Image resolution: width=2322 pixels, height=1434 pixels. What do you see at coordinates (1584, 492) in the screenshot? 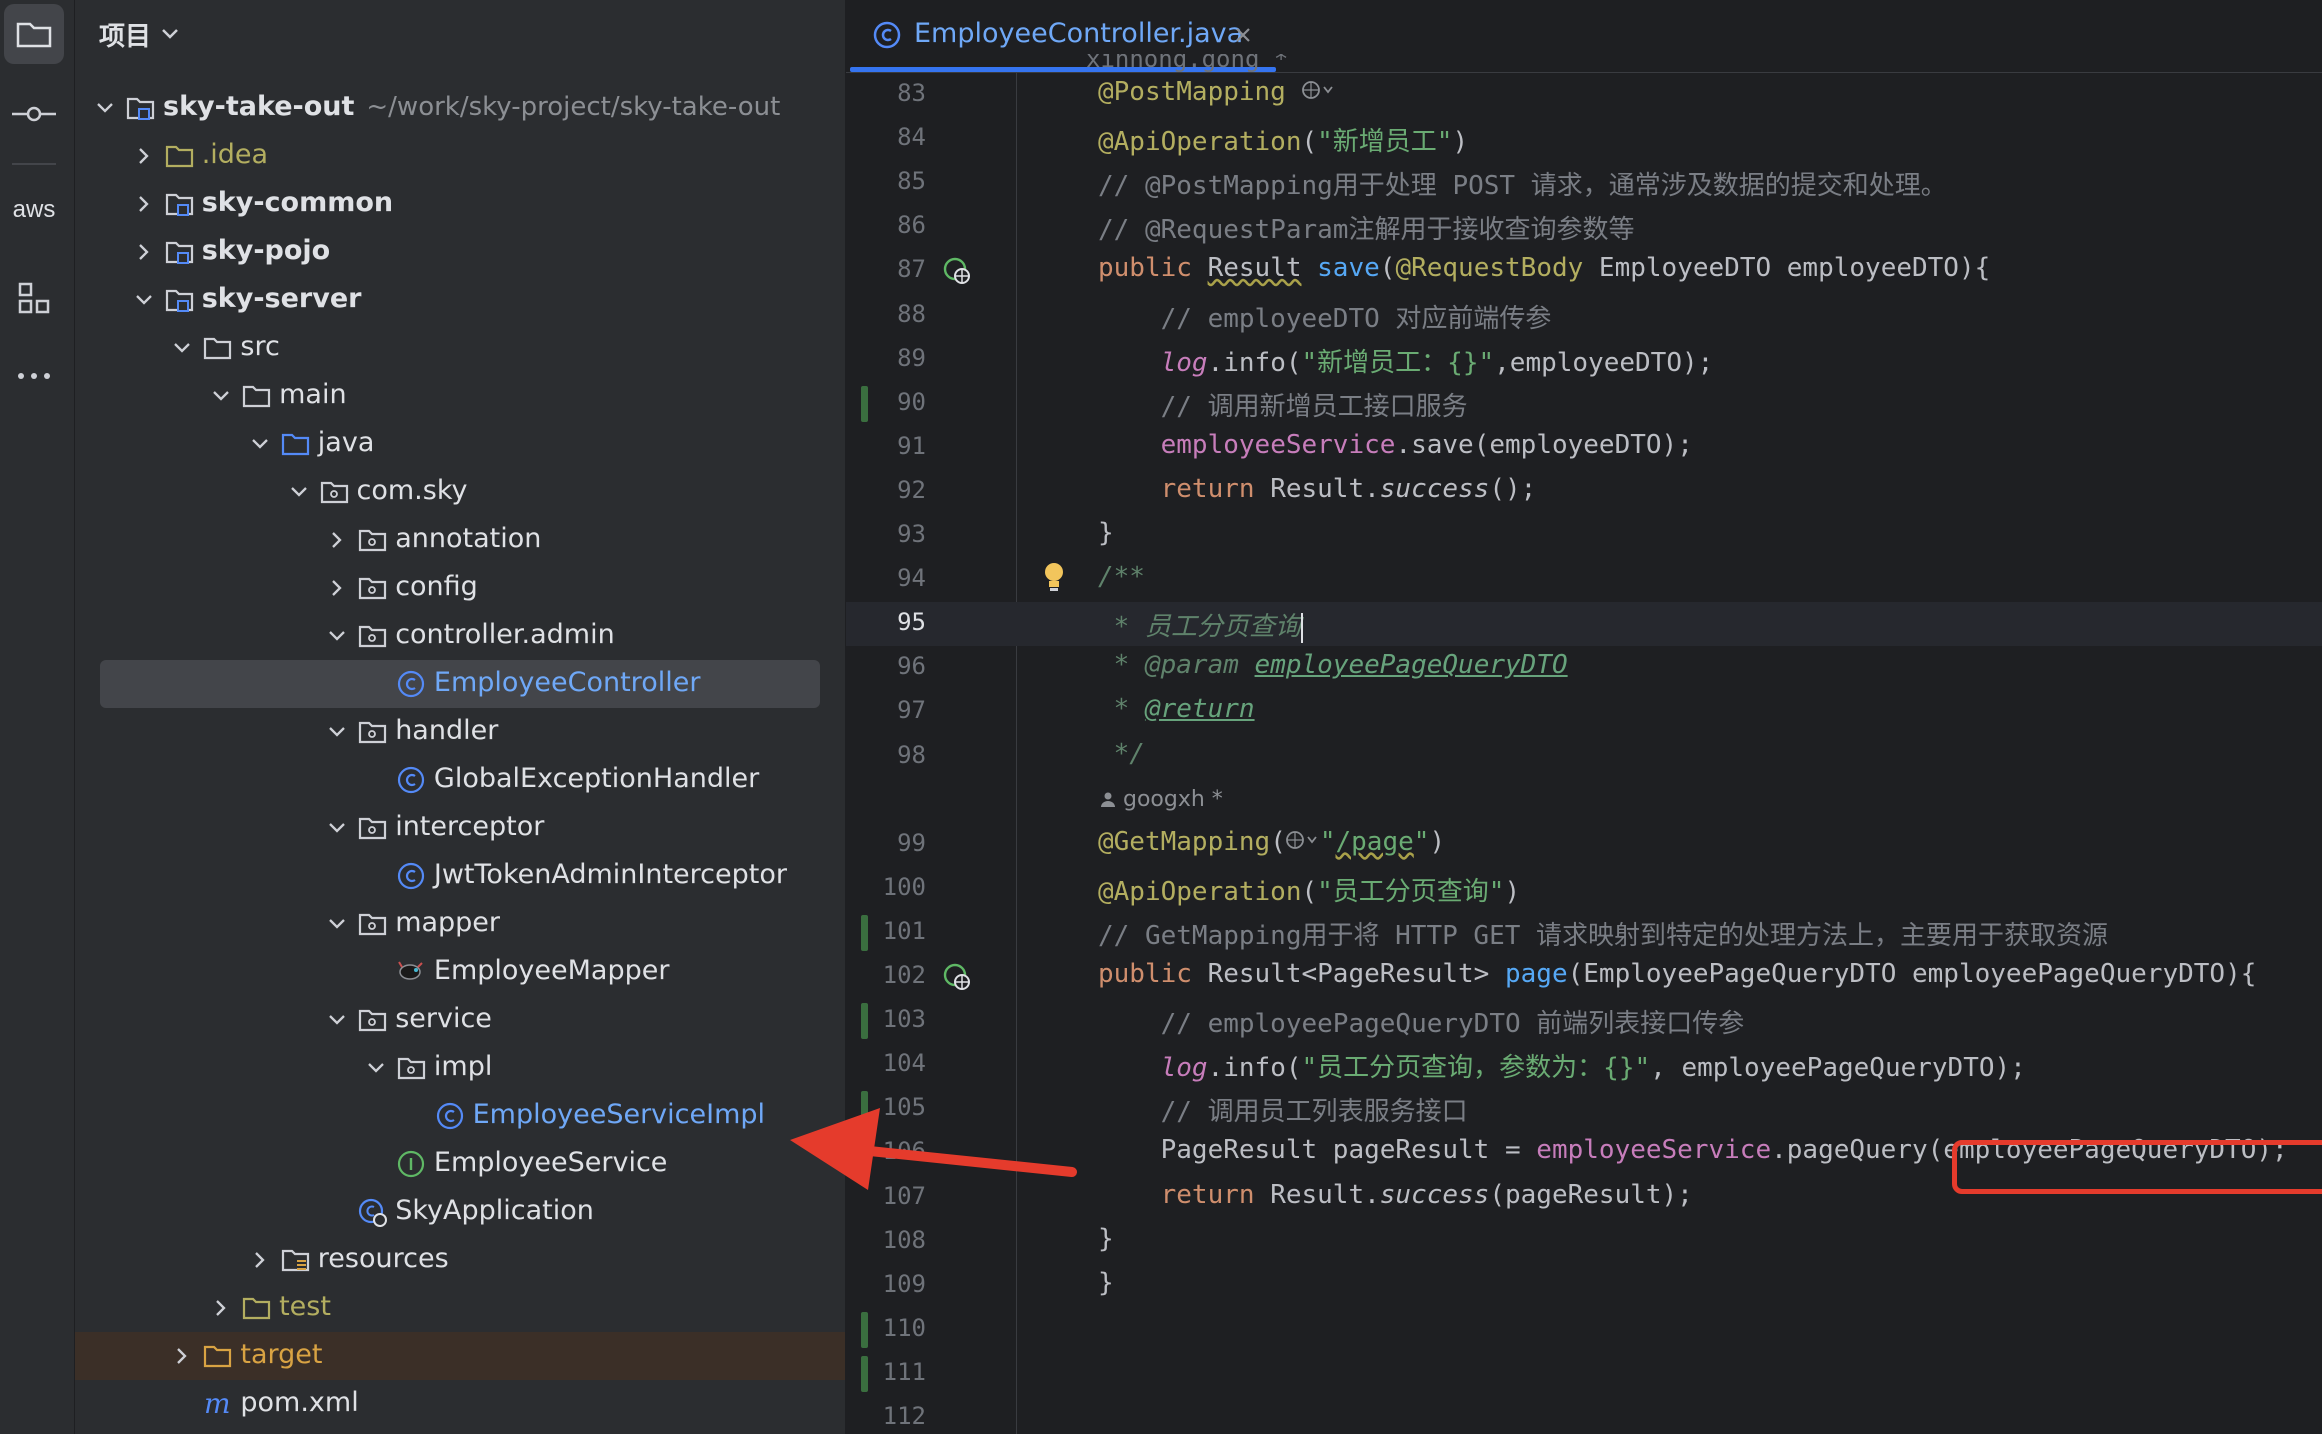
I see `code-line-92: 92 return Result.success();` at bounding box center [1584, 492].